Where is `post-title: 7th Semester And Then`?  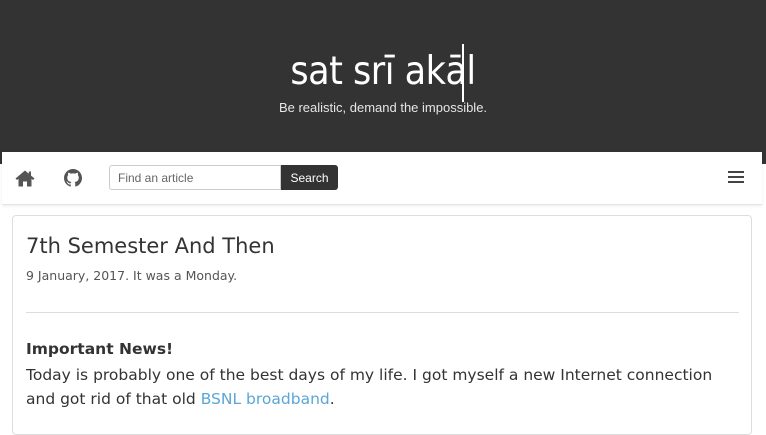 post-title: 7th Semester And Then is located at coordinates (150, 246).